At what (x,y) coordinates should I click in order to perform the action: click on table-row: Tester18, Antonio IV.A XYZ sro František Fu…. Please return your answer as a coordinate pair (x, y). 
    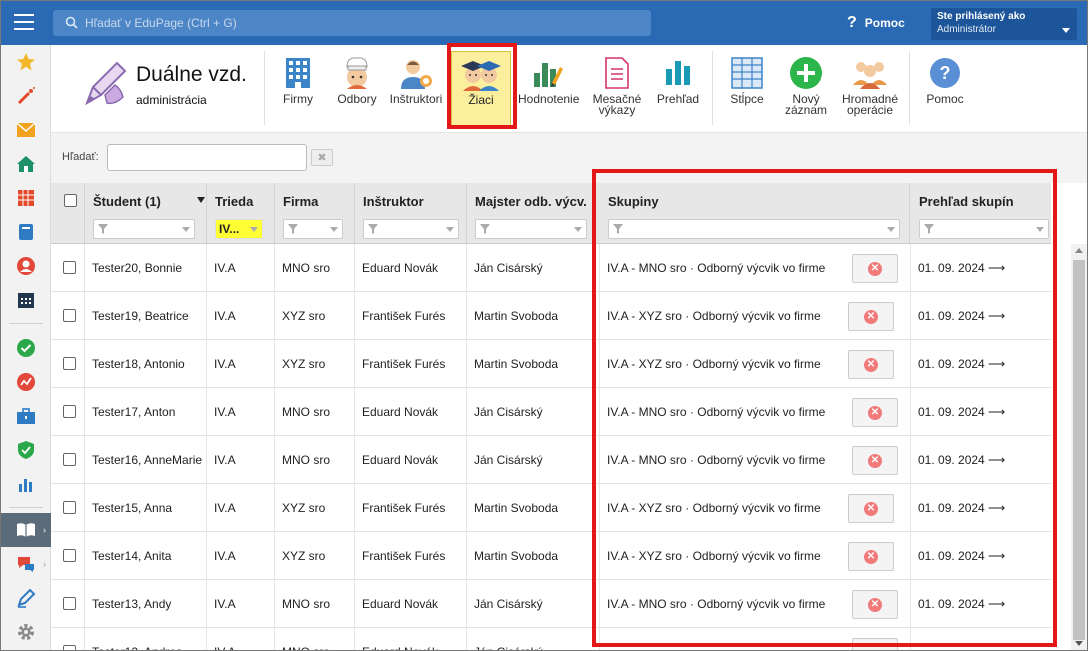
    Looking at the image, I should click on (551, 364).